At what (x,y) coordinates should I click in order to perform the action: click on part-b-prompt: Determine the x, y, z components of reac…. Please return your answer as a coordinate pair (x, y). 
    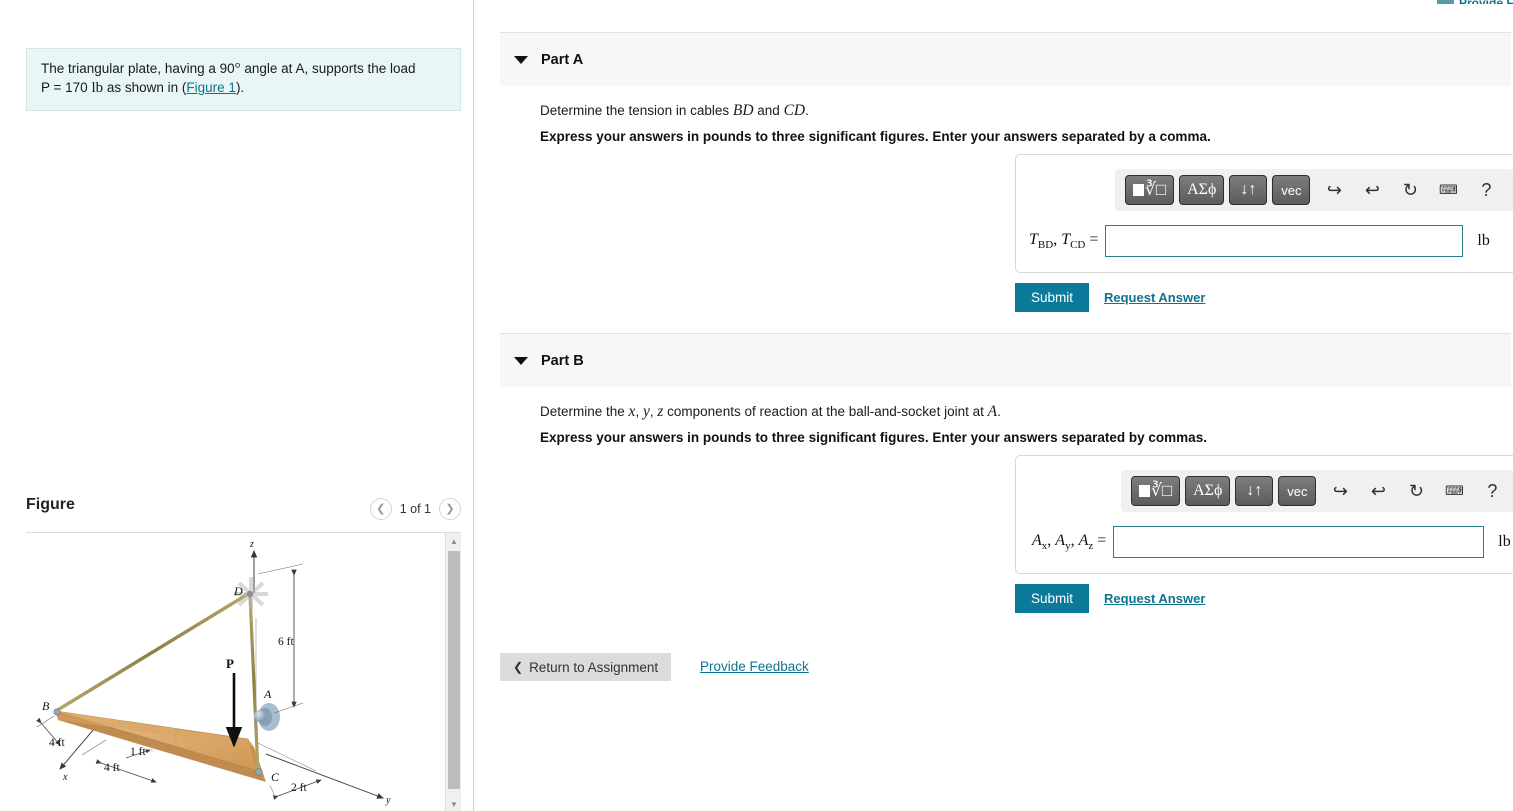
    Looking at the image, I should click on (770, 412).